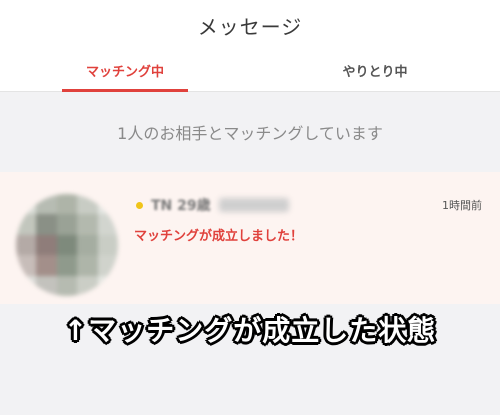 The height and width of the screenshot is (415, 500). I want to click on tab-matching: マッチング中, so click(125, 71).